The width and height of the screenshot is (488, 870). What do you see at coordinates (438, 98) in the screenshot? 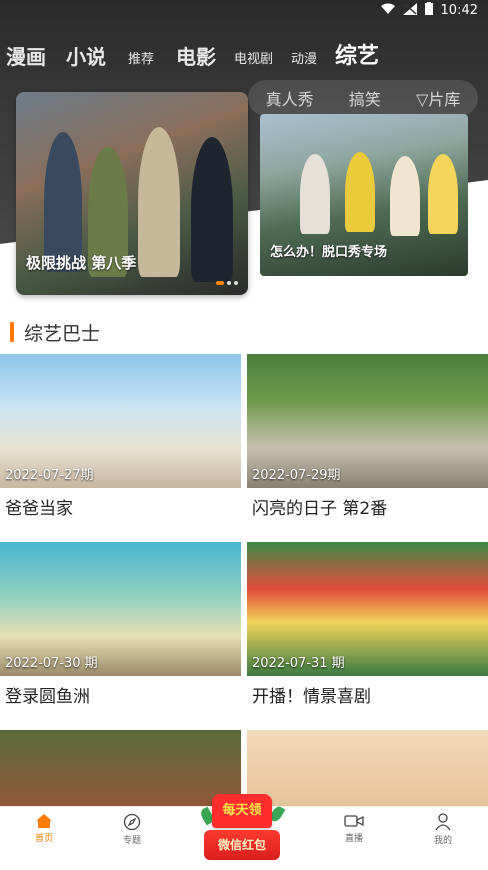
I see `subtab-library: ▽片库` at bounding box center [438, 98].